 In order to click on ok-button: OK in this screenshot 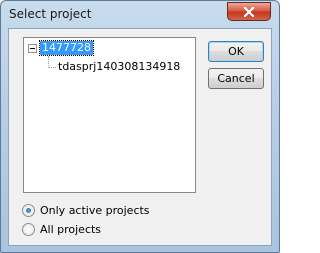, I will do `click(236, 51)`.